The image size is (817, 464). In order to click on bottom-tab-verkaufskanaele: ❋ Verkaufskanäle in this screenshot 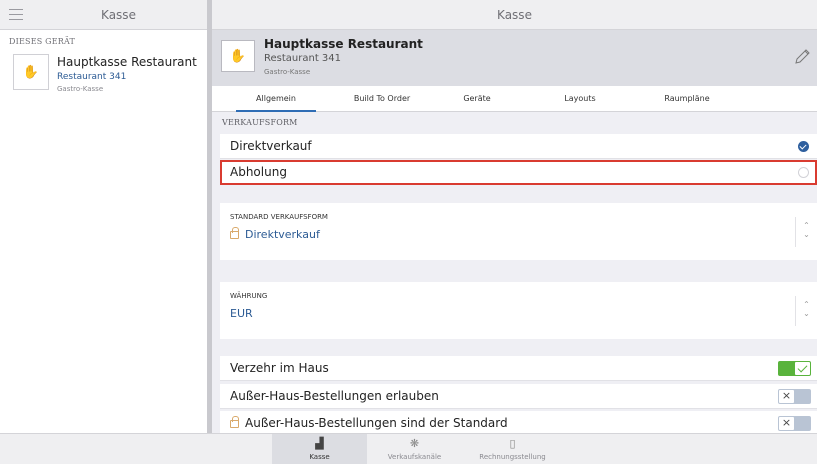, I will do `click(414, 449)`.